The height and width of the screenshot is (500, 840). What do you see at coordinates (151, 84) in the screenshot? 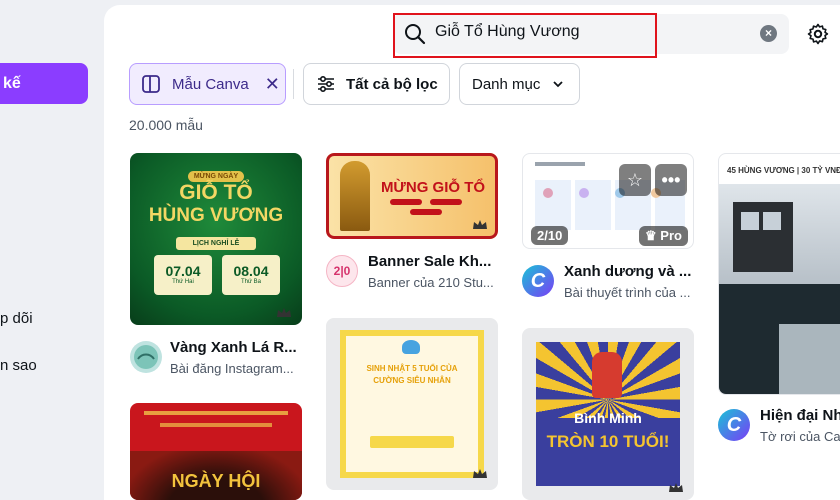
I see `template-icon` at bounding box center [151, 84].